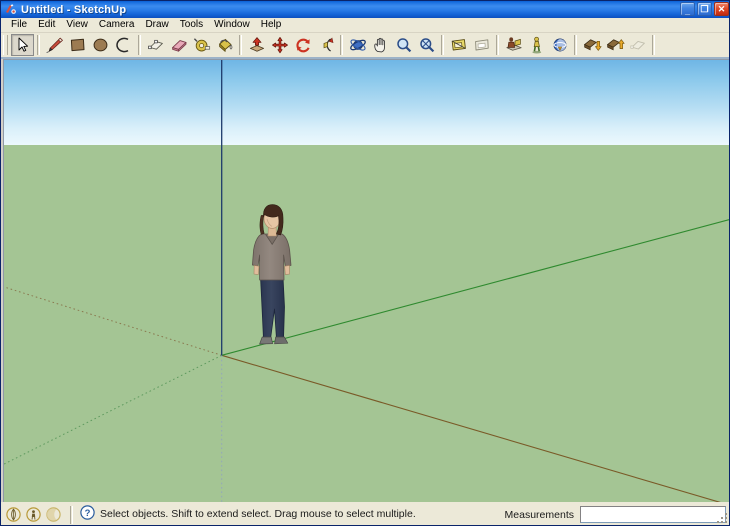 The image size is (730, 526). I want to click on figure-pants, so click(272, 308).